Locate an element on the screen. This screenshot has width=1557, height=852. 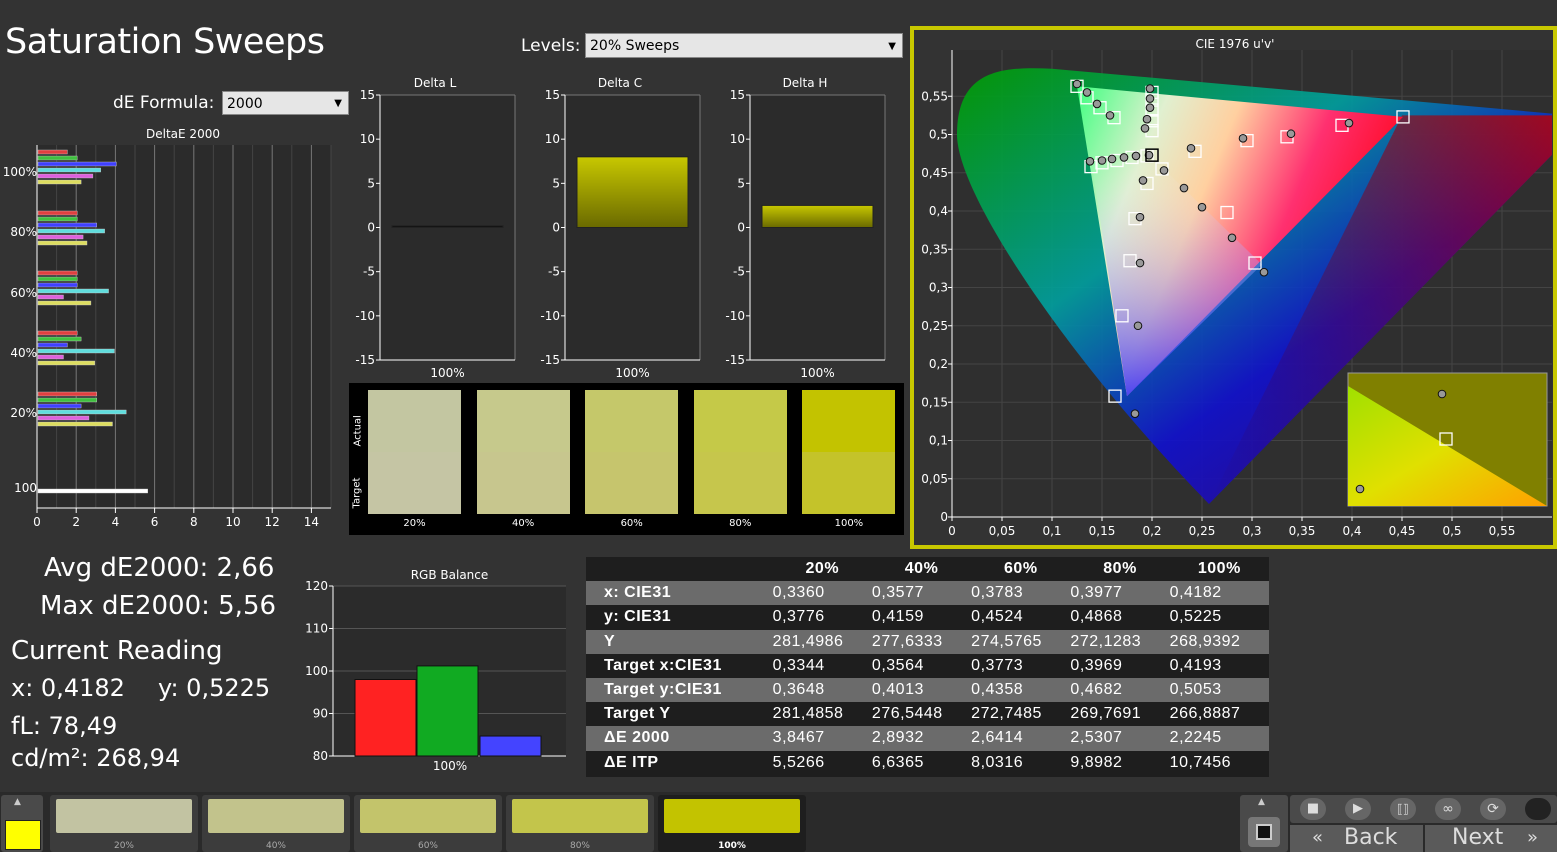
cie-y-tick: 0,05 is located at coordinates (934, 479).